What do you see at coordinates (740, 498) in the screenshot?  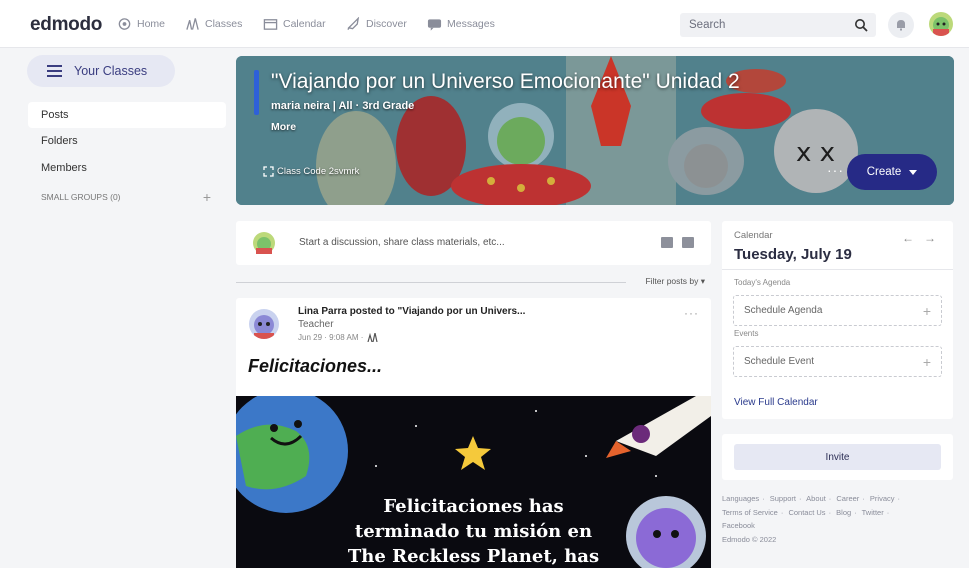 I see `footer-link-languages: Languages` at bounding box center [740, 498].